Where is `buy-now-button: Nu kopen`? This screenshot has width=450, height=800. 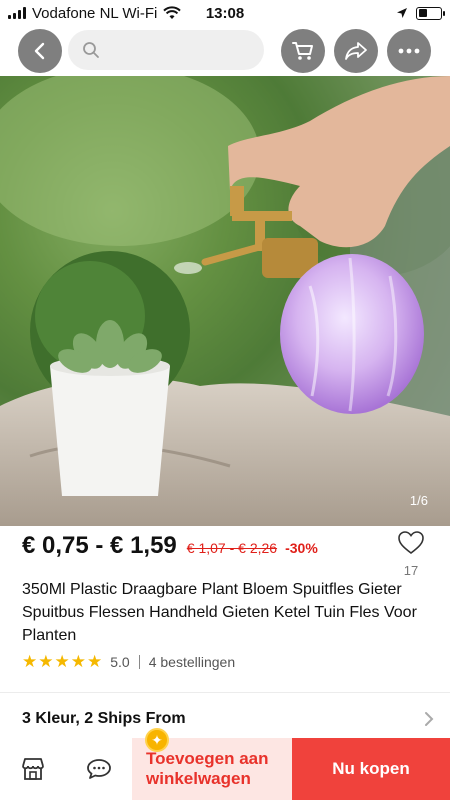
buy-now-button: Nu kopen is located at coordinates (371, 769).